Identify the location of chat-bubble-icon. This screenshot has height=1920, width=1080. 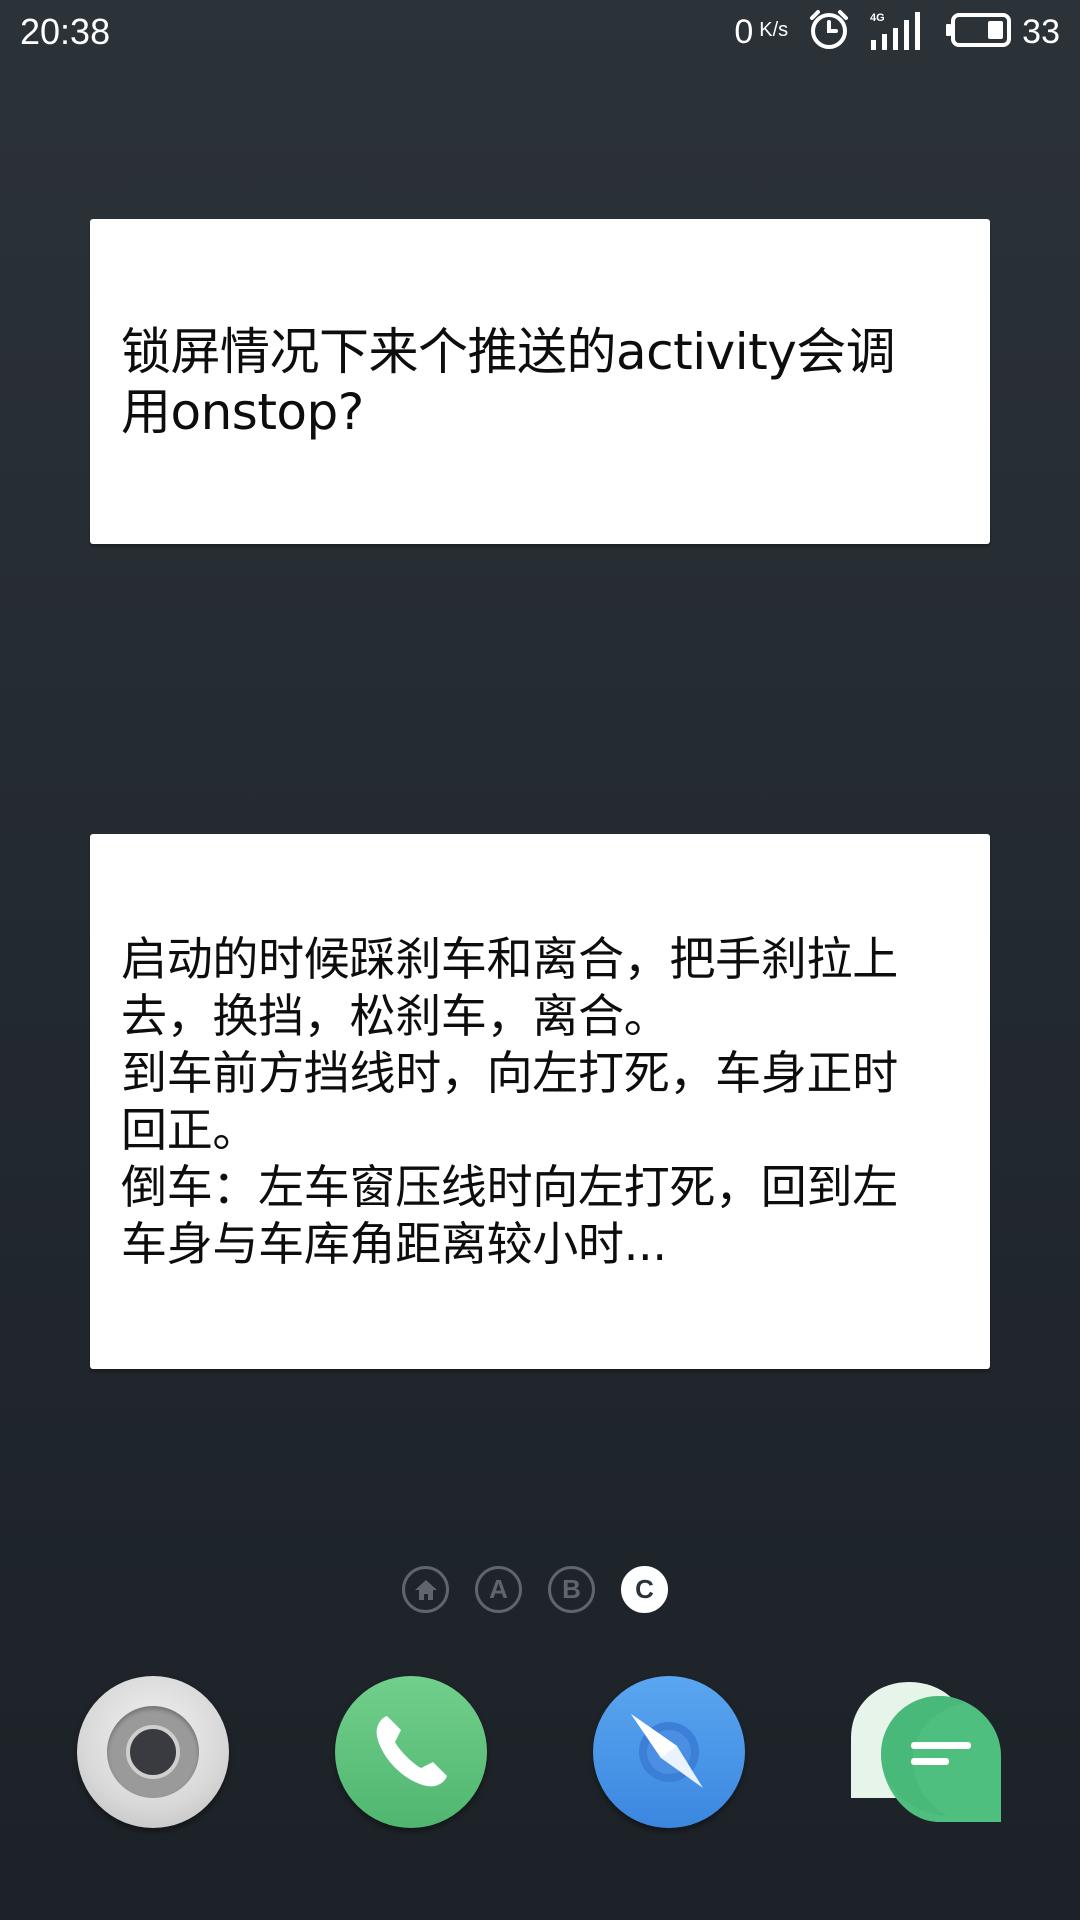
(926, 1752).